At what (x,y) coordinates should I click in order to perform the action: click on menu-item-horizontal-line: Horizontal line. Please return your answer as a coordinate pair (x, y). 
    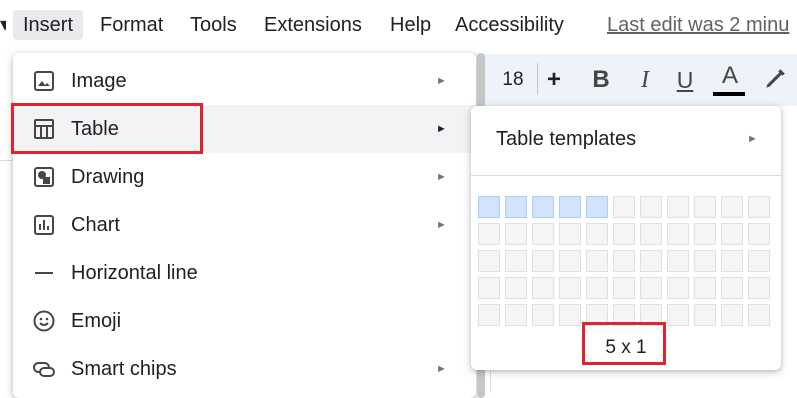
    Looking at the image, I should click on (244, 273).